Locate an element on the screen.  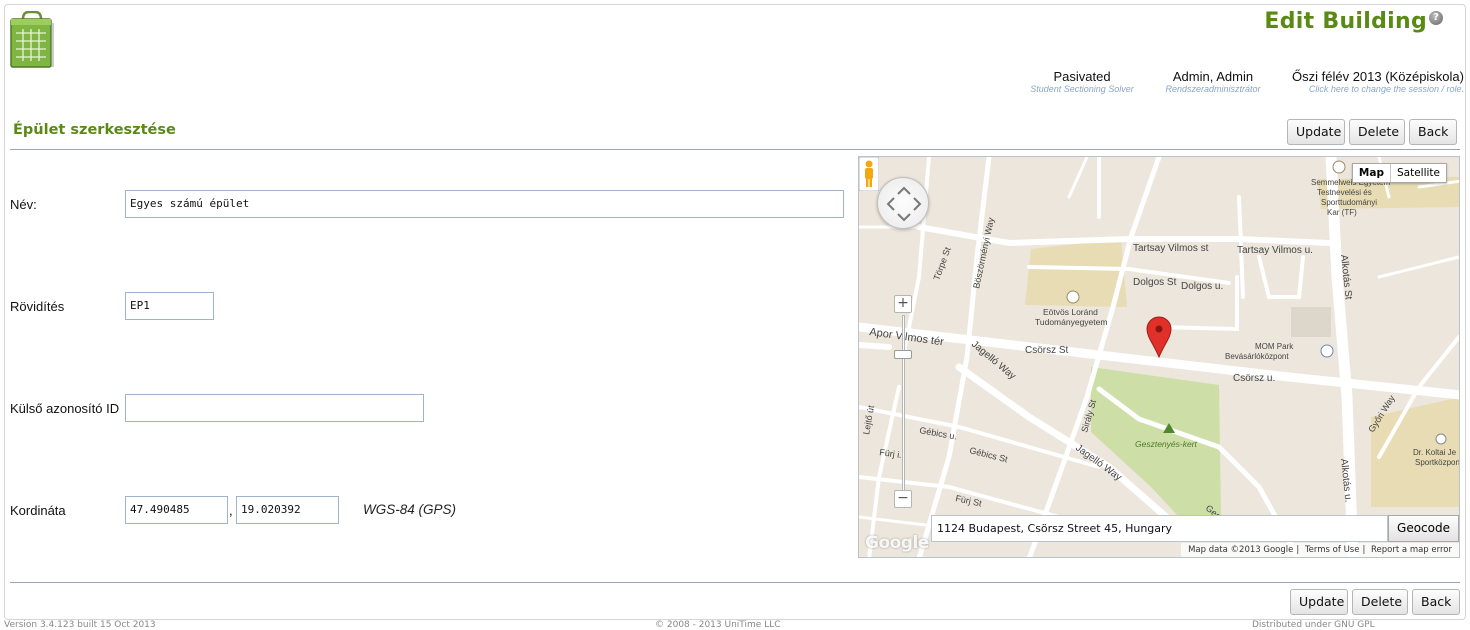
footer-version: Version 3.4.123 built 15 Oct 2013 is located at coordinates (80, 625).